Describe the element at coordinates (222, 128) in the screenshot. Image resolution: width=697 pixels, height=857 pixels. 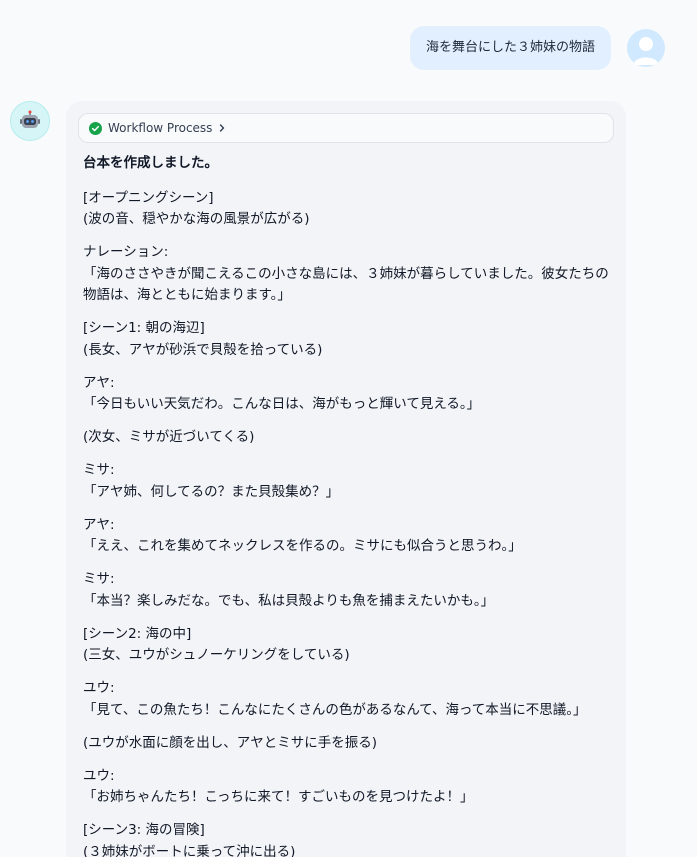
I see `chevron-right-icon` at that location.